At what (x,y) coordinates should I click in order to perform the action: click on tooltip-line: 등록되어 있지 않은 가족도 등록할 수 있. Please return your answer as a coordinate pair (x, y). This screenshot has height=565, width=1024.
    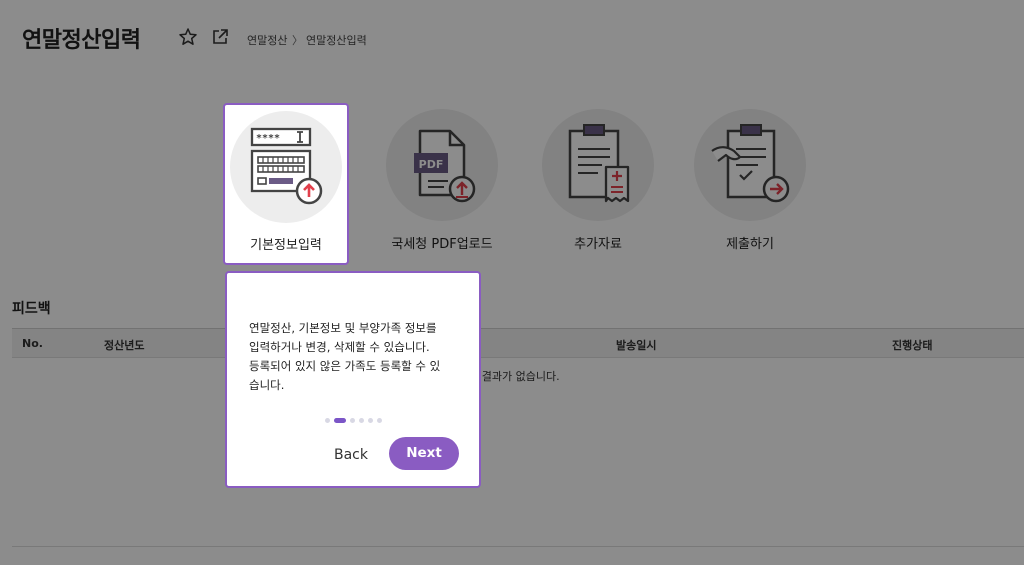
    Looking at the image, I should click on (345, 366).